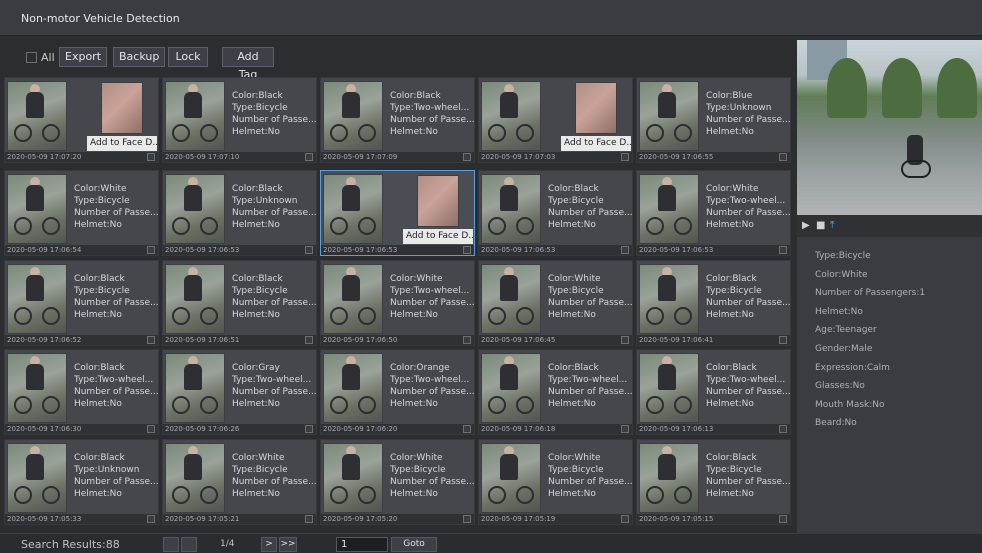  I want to click on play-icon: ▶, so click(806, 225).